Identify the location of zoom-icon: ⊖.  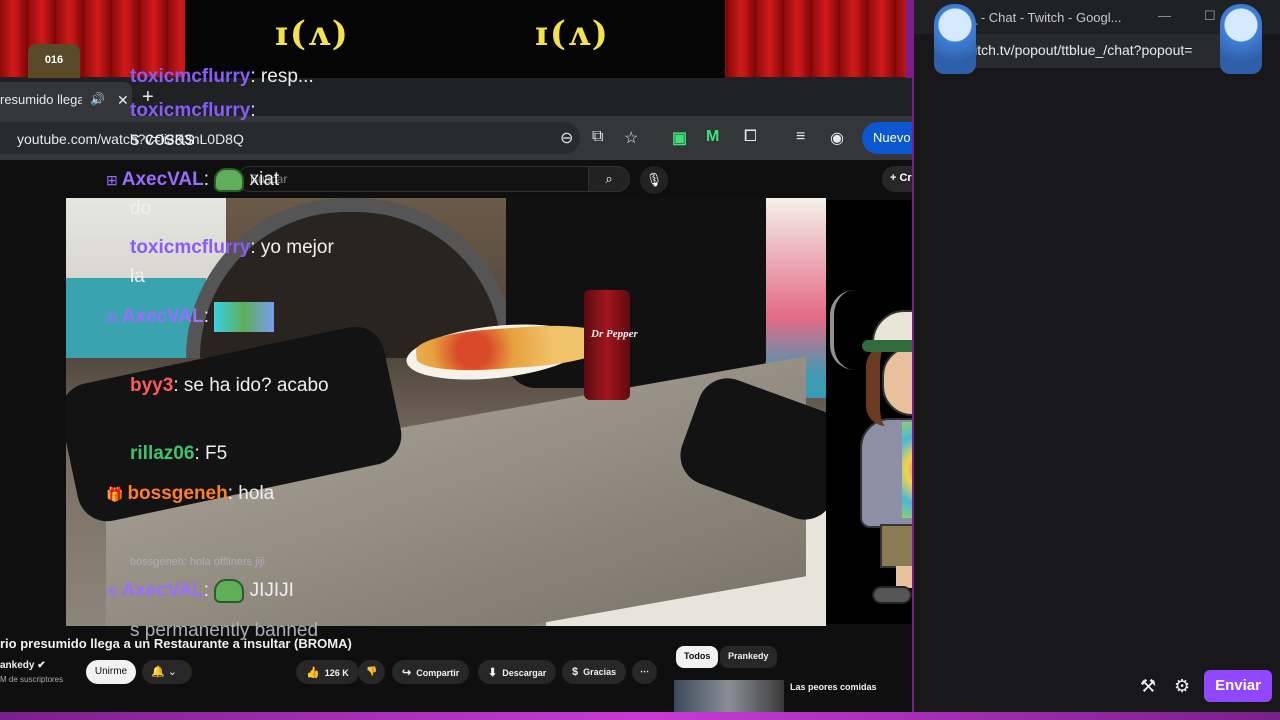
(566, 138).